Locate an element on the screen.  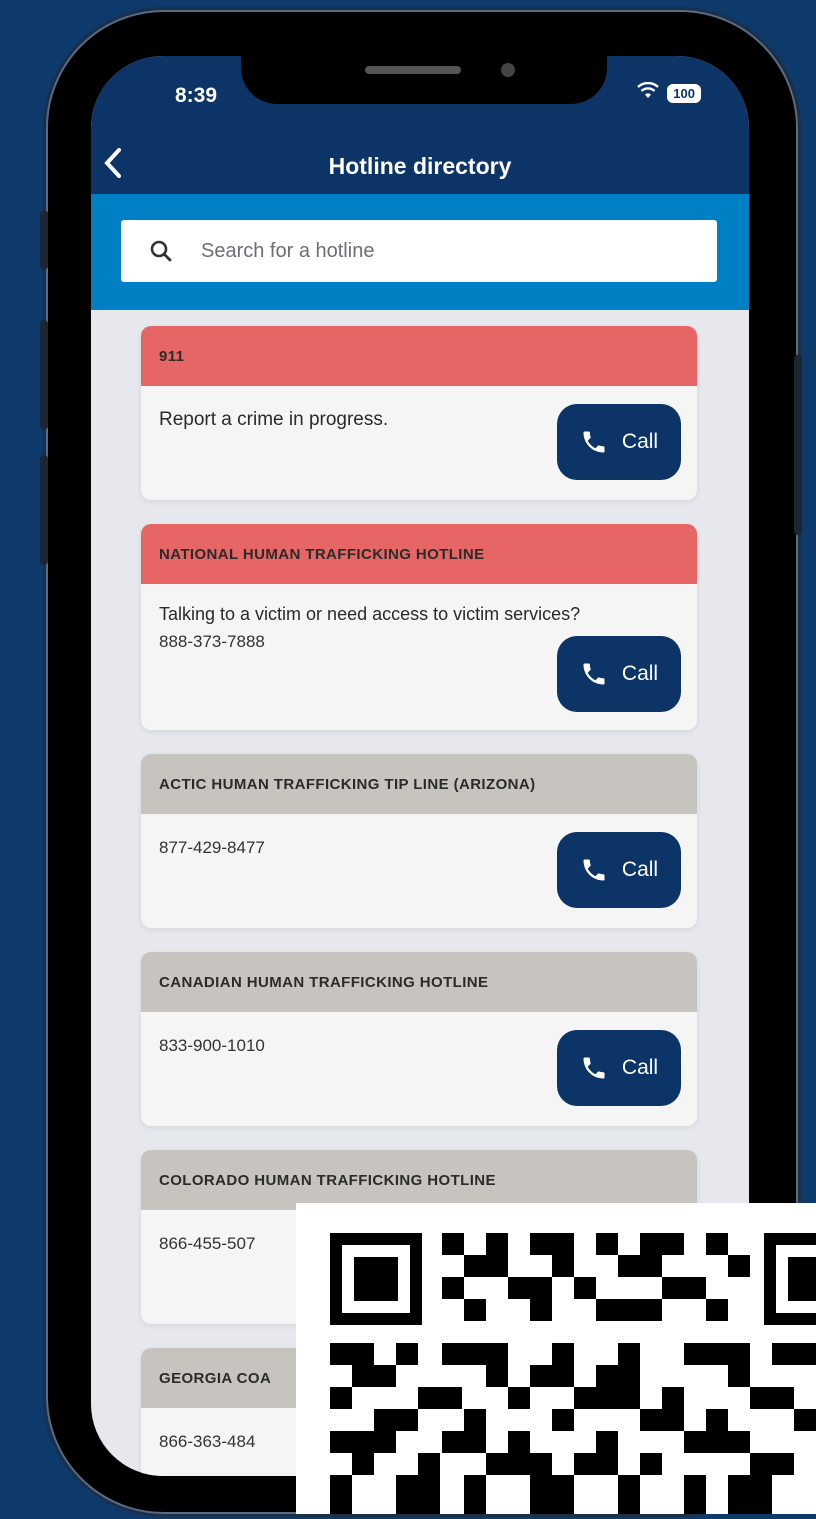
navigation-bar: Hotline directory is located at coordinates (420, 166).